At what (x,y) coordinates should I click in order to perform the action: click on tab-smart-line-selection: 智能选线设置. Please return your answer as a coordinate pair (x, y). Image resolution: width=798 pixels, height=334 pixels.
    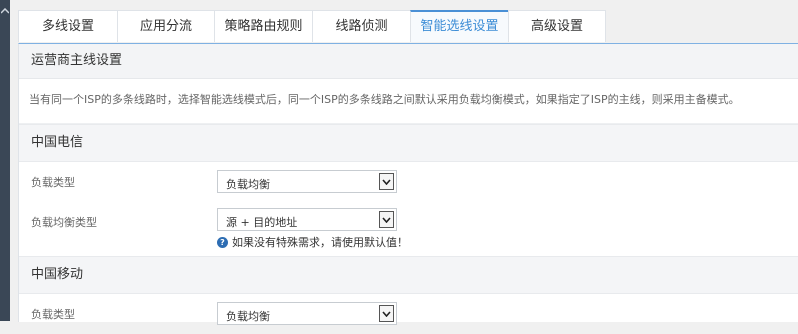
    Looking at the image, I should click on (459, 26).